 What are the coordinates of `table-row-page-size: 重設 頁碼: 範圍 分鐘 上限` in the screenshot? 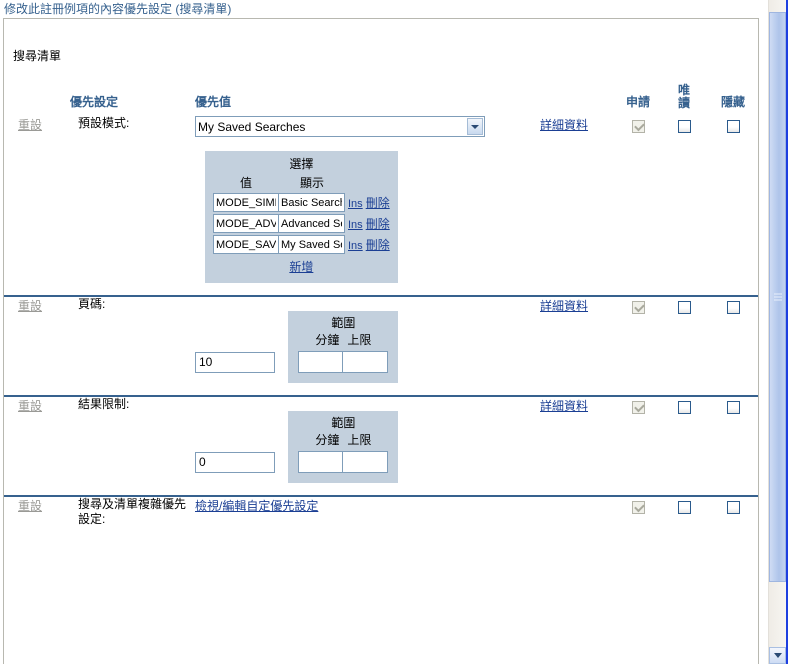 It's located at (381, 339).